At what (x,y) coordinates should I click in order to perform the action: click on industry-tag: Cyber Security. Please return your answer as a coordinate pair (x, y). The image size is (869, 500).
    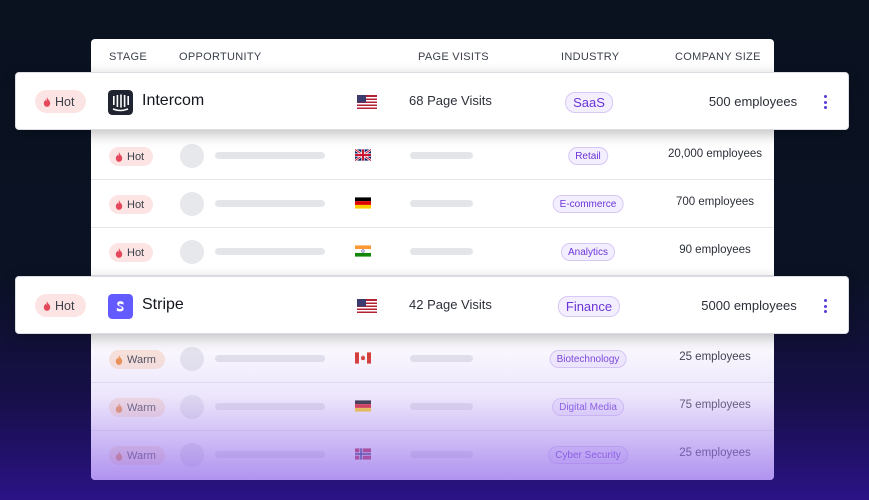
    Looking at the image, I should click on (588, 455).